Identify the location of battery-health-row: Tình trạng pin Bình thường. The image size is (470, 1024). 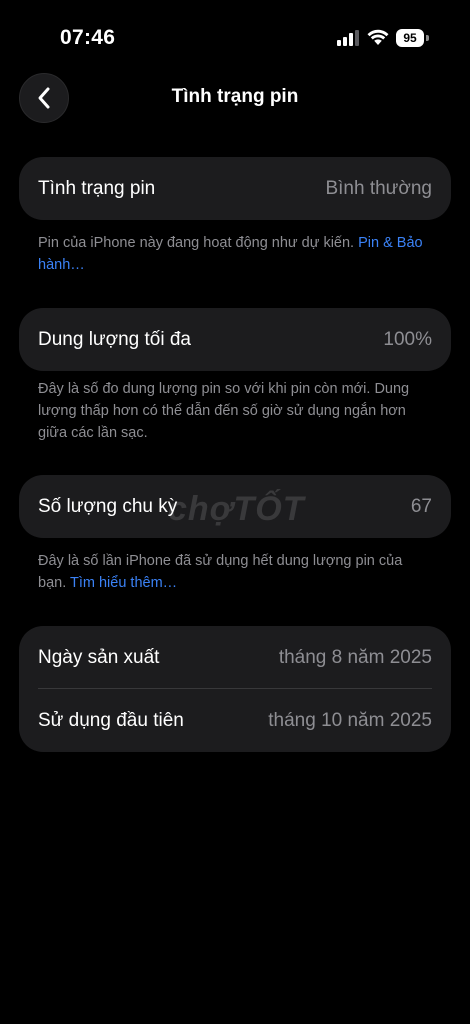
(235, 188).